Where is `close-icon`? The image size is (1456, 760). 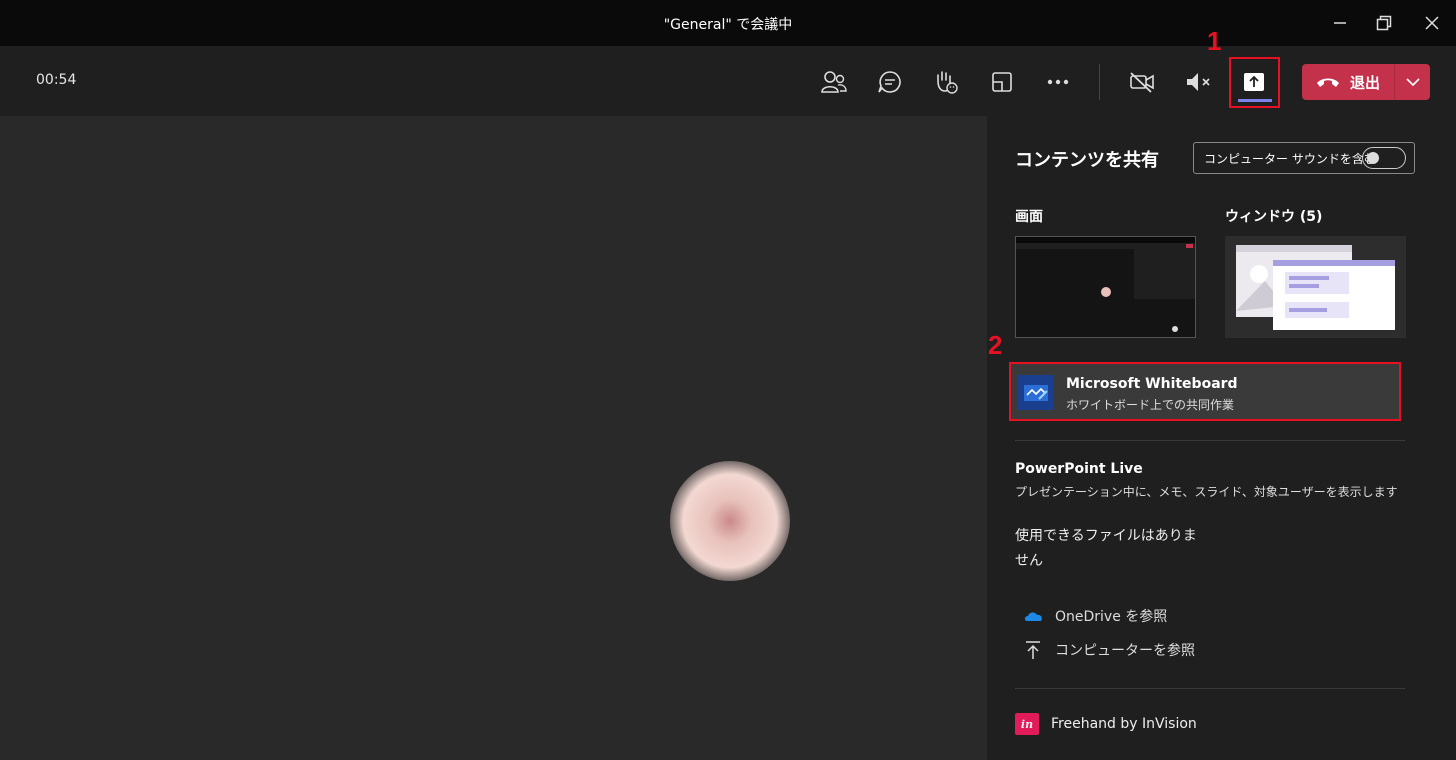 close-icon is located at coordinates (1432, 23).